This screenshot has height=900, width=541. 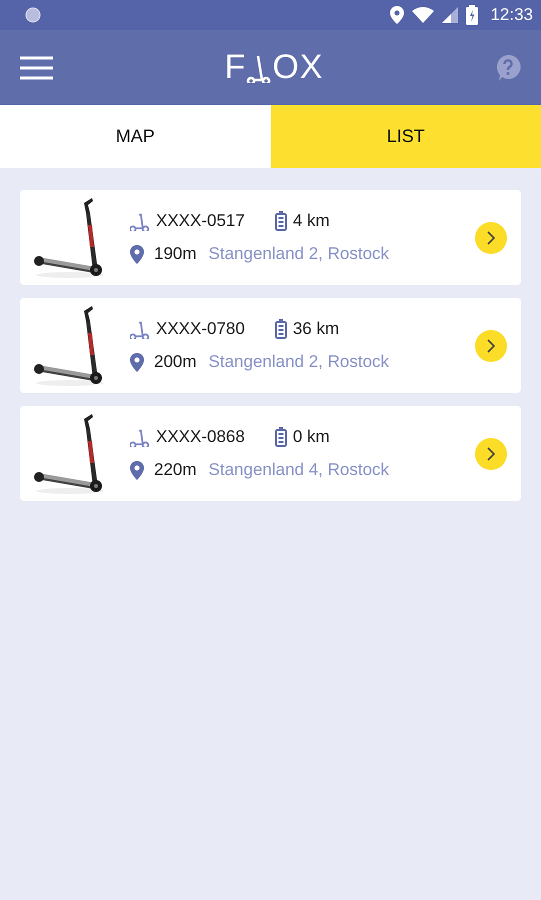 I want to click on tab: MAP, so click(x=135, y=136).